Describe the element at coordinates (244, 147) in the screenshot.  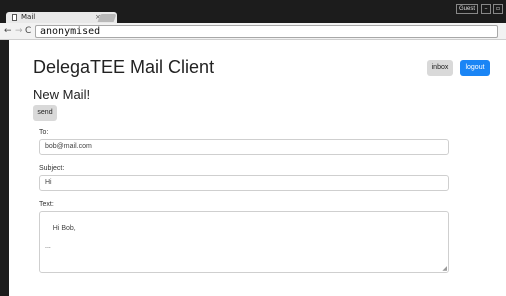
I see `to-field: bob@mail.com` at that location.